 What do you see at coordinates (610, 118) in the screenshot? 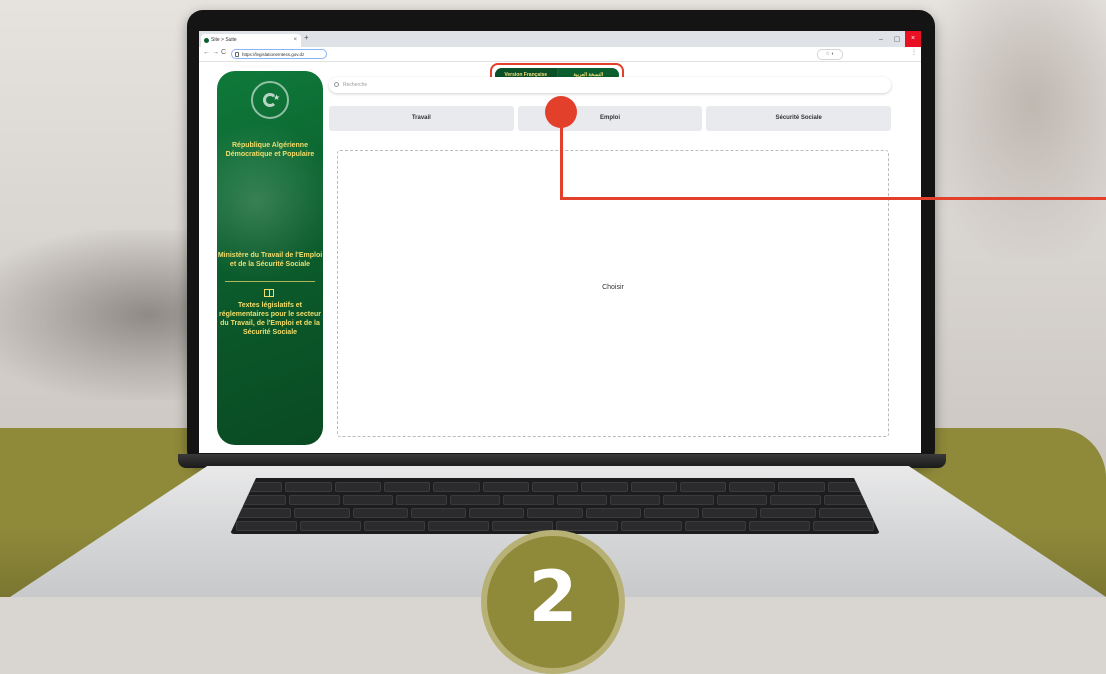
I see `category-tabs: Travail Emploi Sécurité Sociale` at bounding box center [610, 118].